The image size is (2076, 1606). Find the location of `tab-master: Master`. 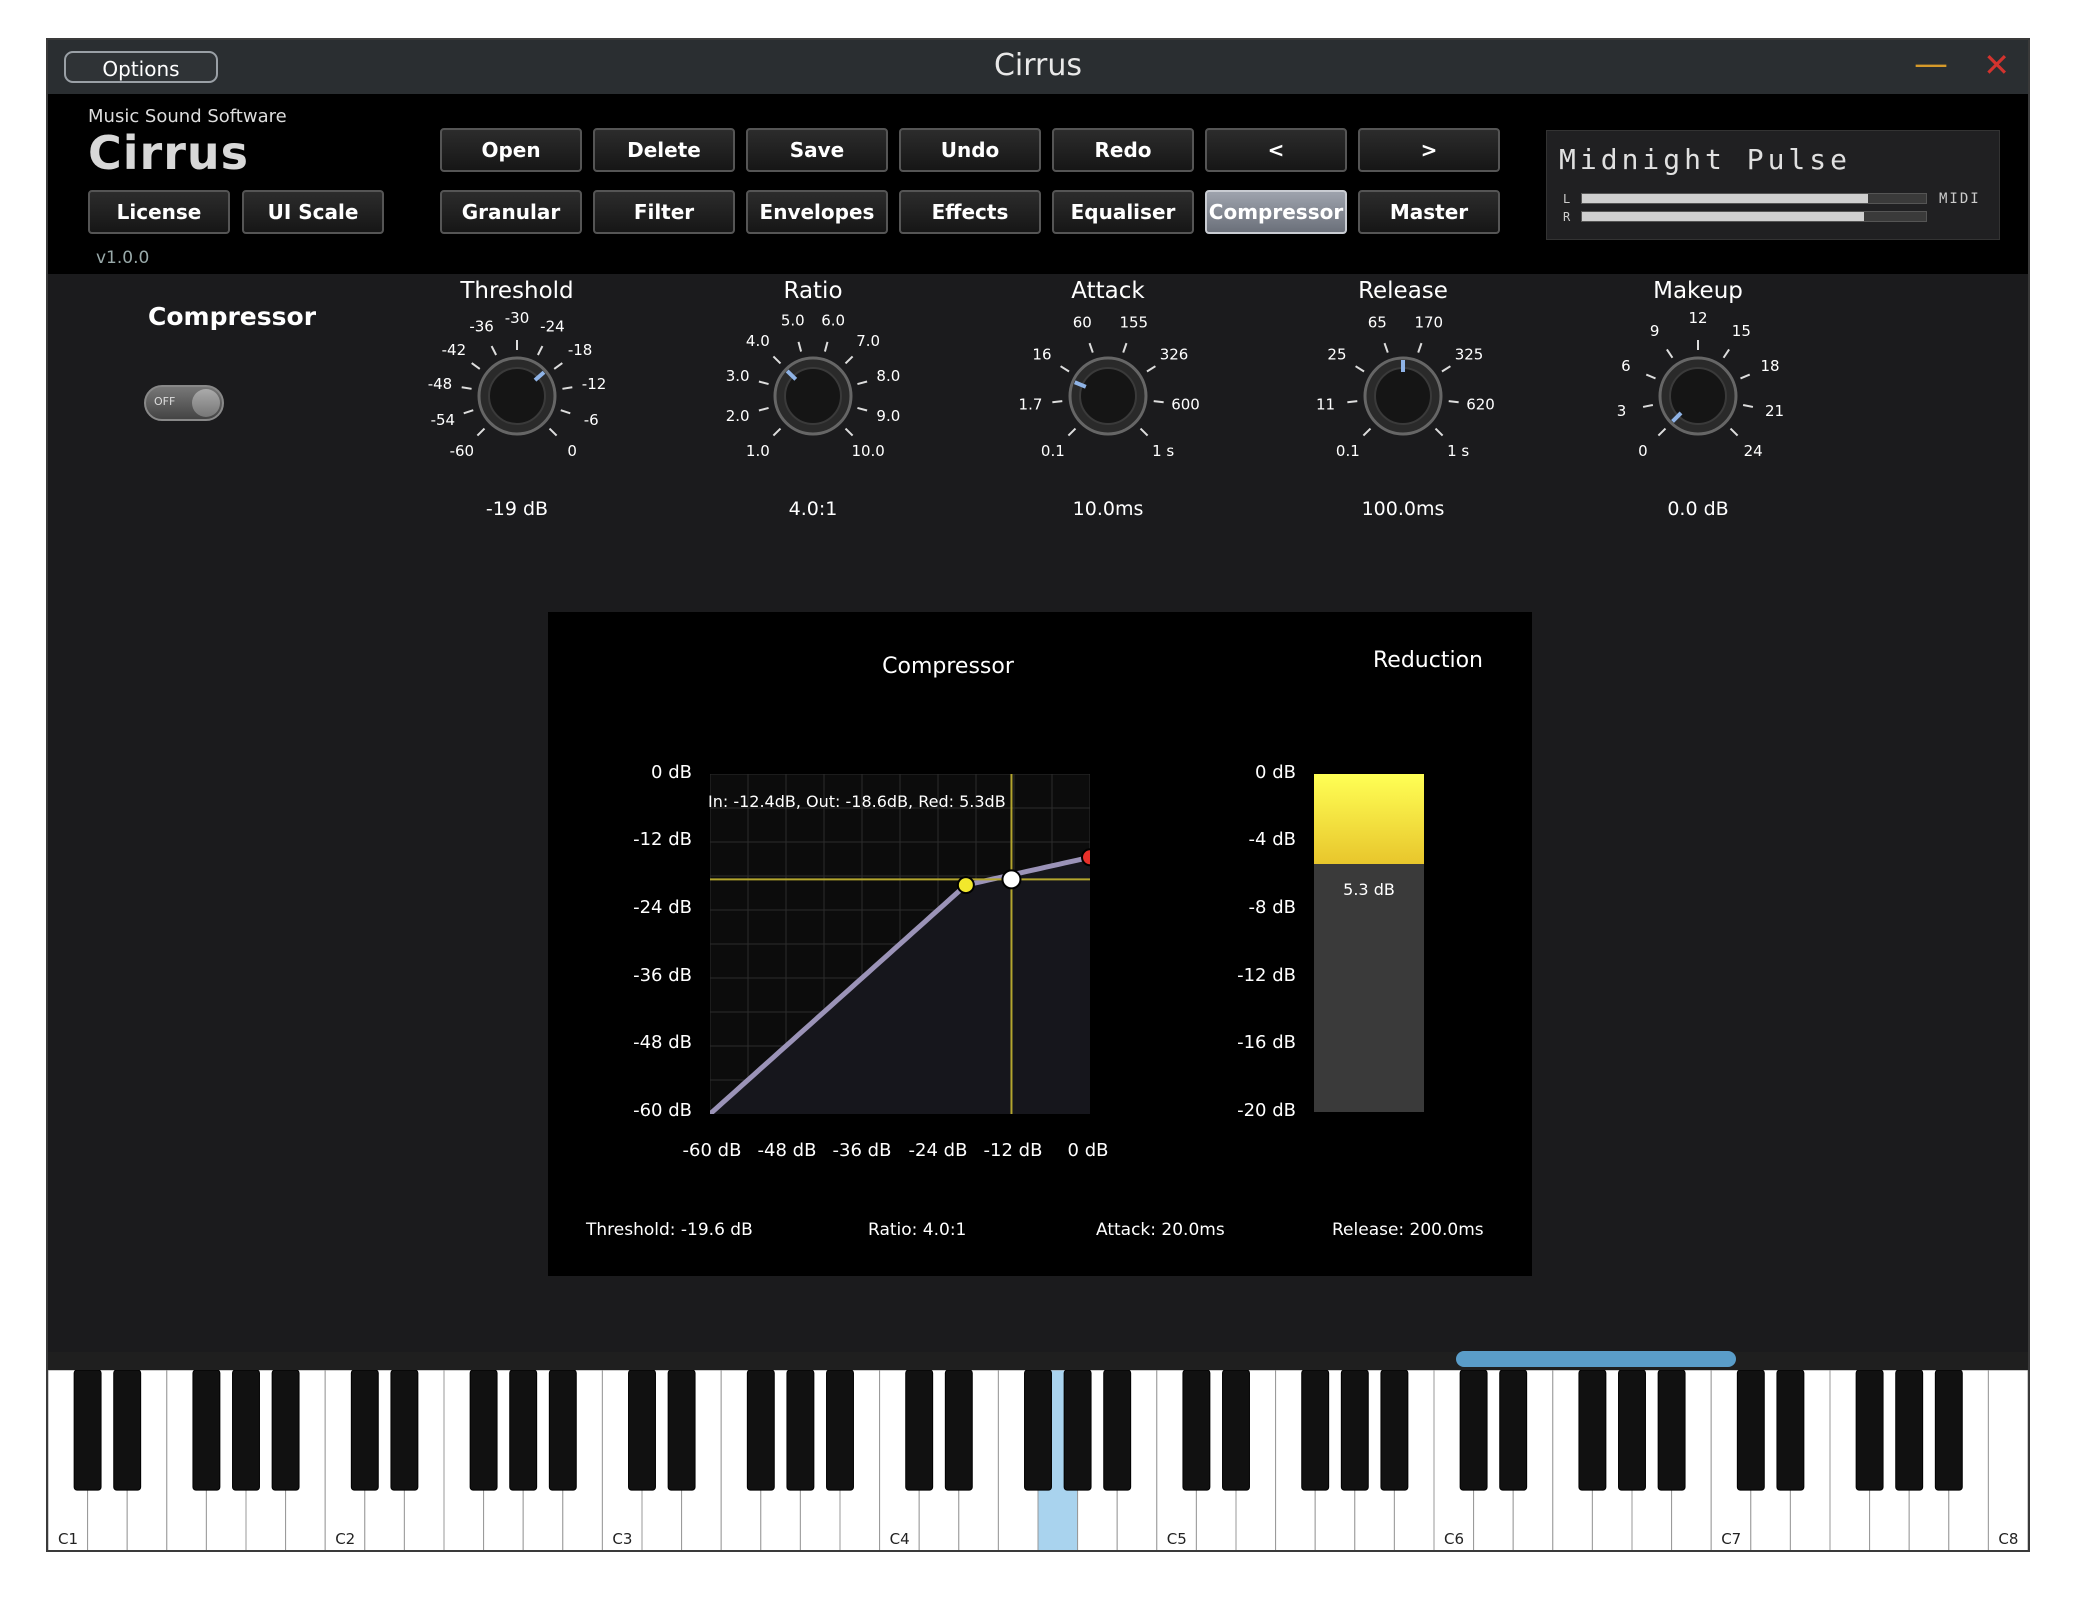

tab-master: Master is located at coordinates (1429, 212).